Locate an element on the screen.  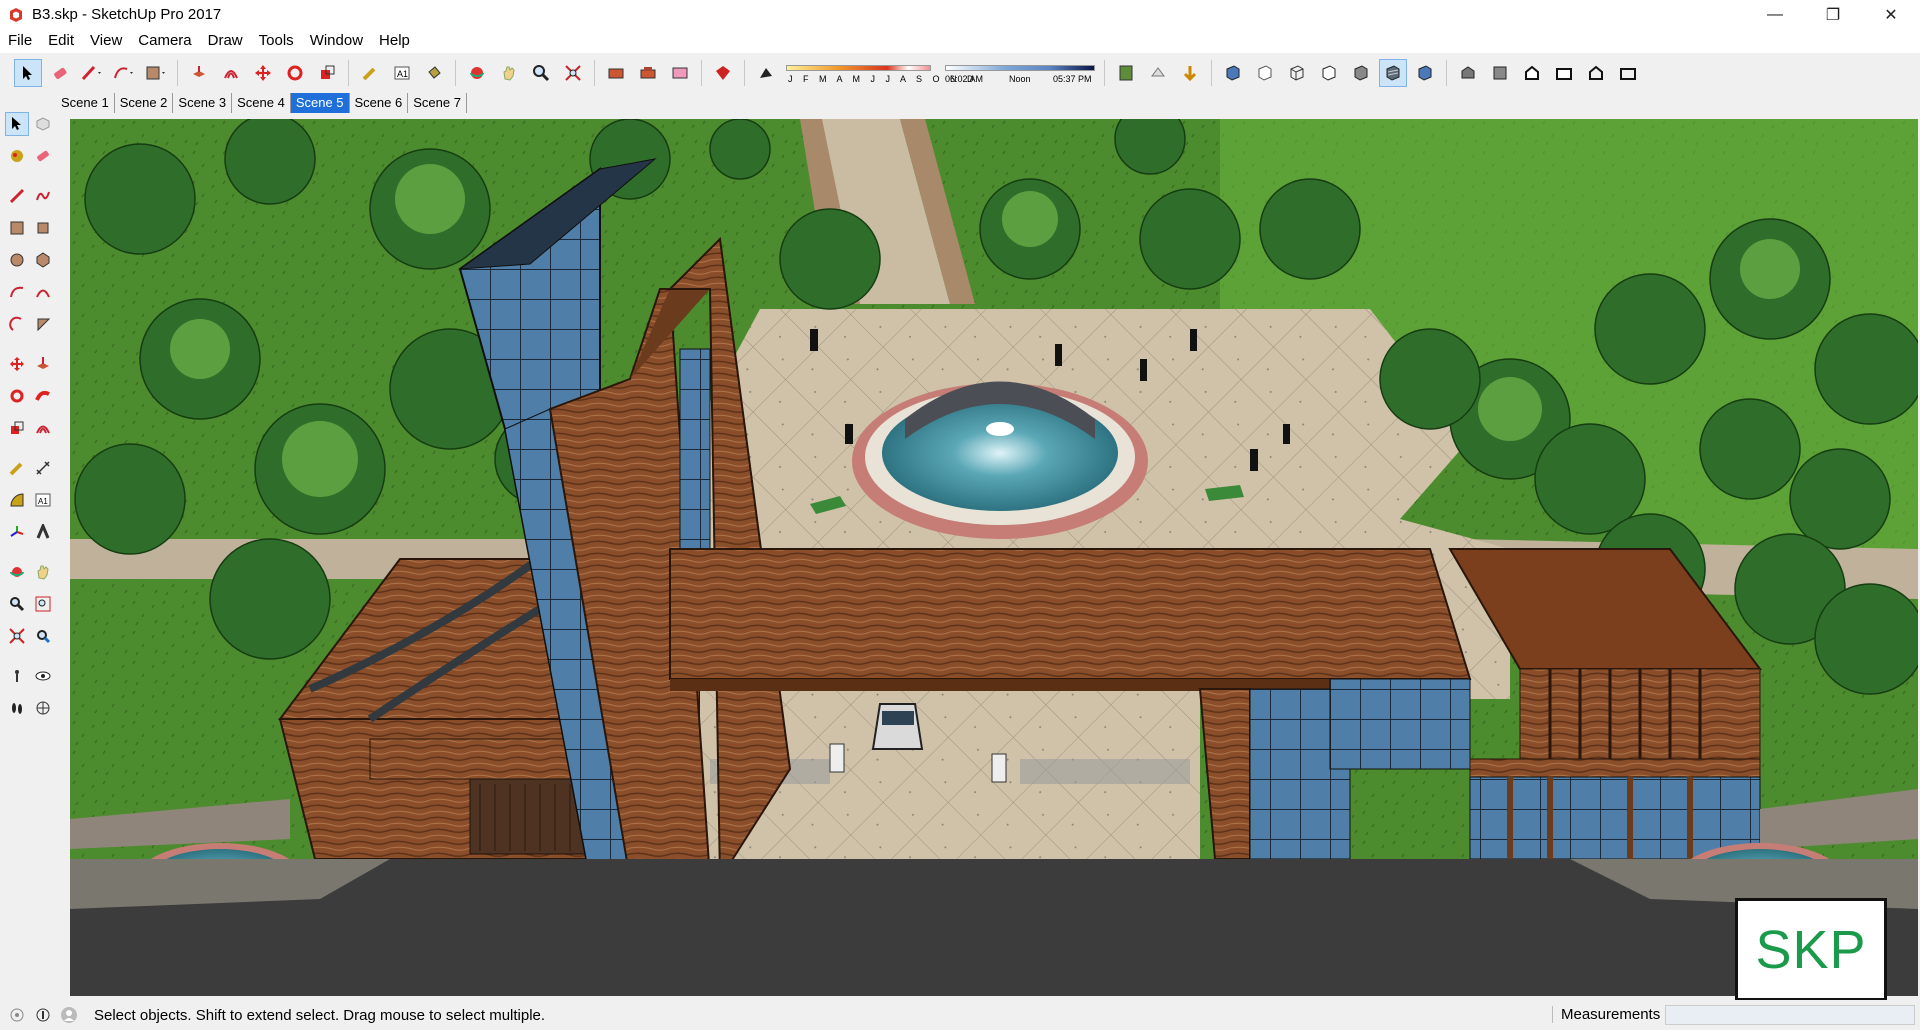
lt-protractor-button is located at coordinates (17, 500).